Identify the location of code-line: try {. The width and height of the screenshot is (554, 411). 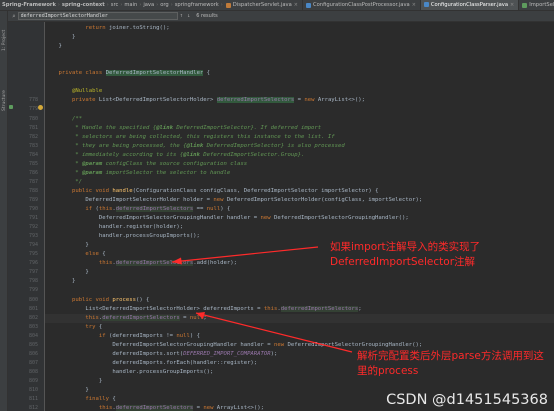
(299, 327).